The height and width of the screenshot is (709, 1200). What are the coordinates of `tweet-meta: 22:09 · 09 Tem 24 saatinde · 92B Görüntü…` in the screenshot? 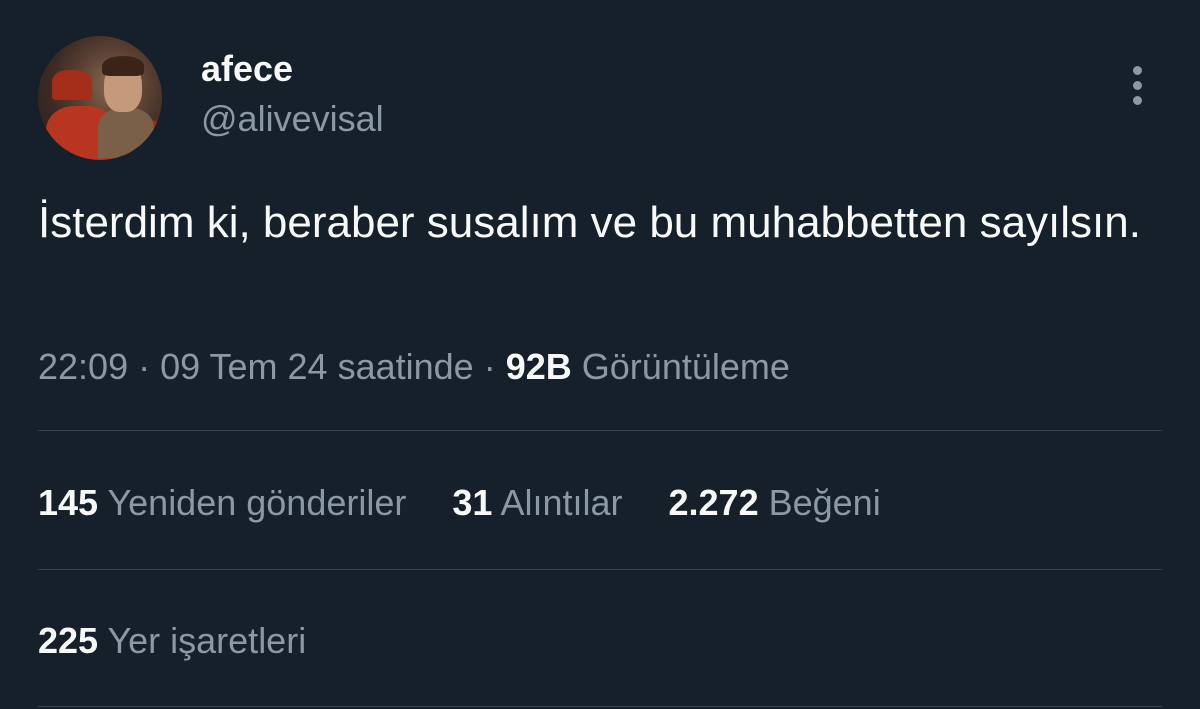 It's located at (414, 367).